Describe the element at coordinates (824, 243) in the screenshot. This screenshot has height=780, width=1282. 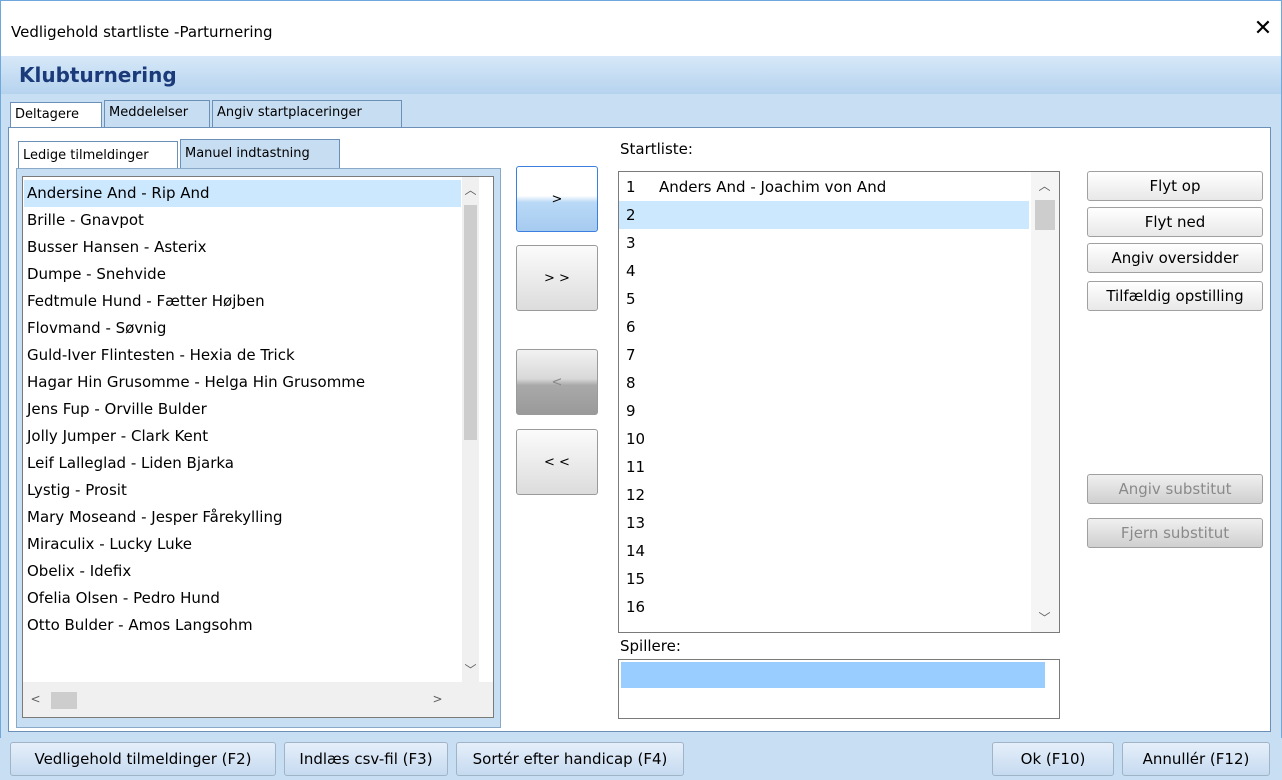
I see `startlist-row: 3` at that location.